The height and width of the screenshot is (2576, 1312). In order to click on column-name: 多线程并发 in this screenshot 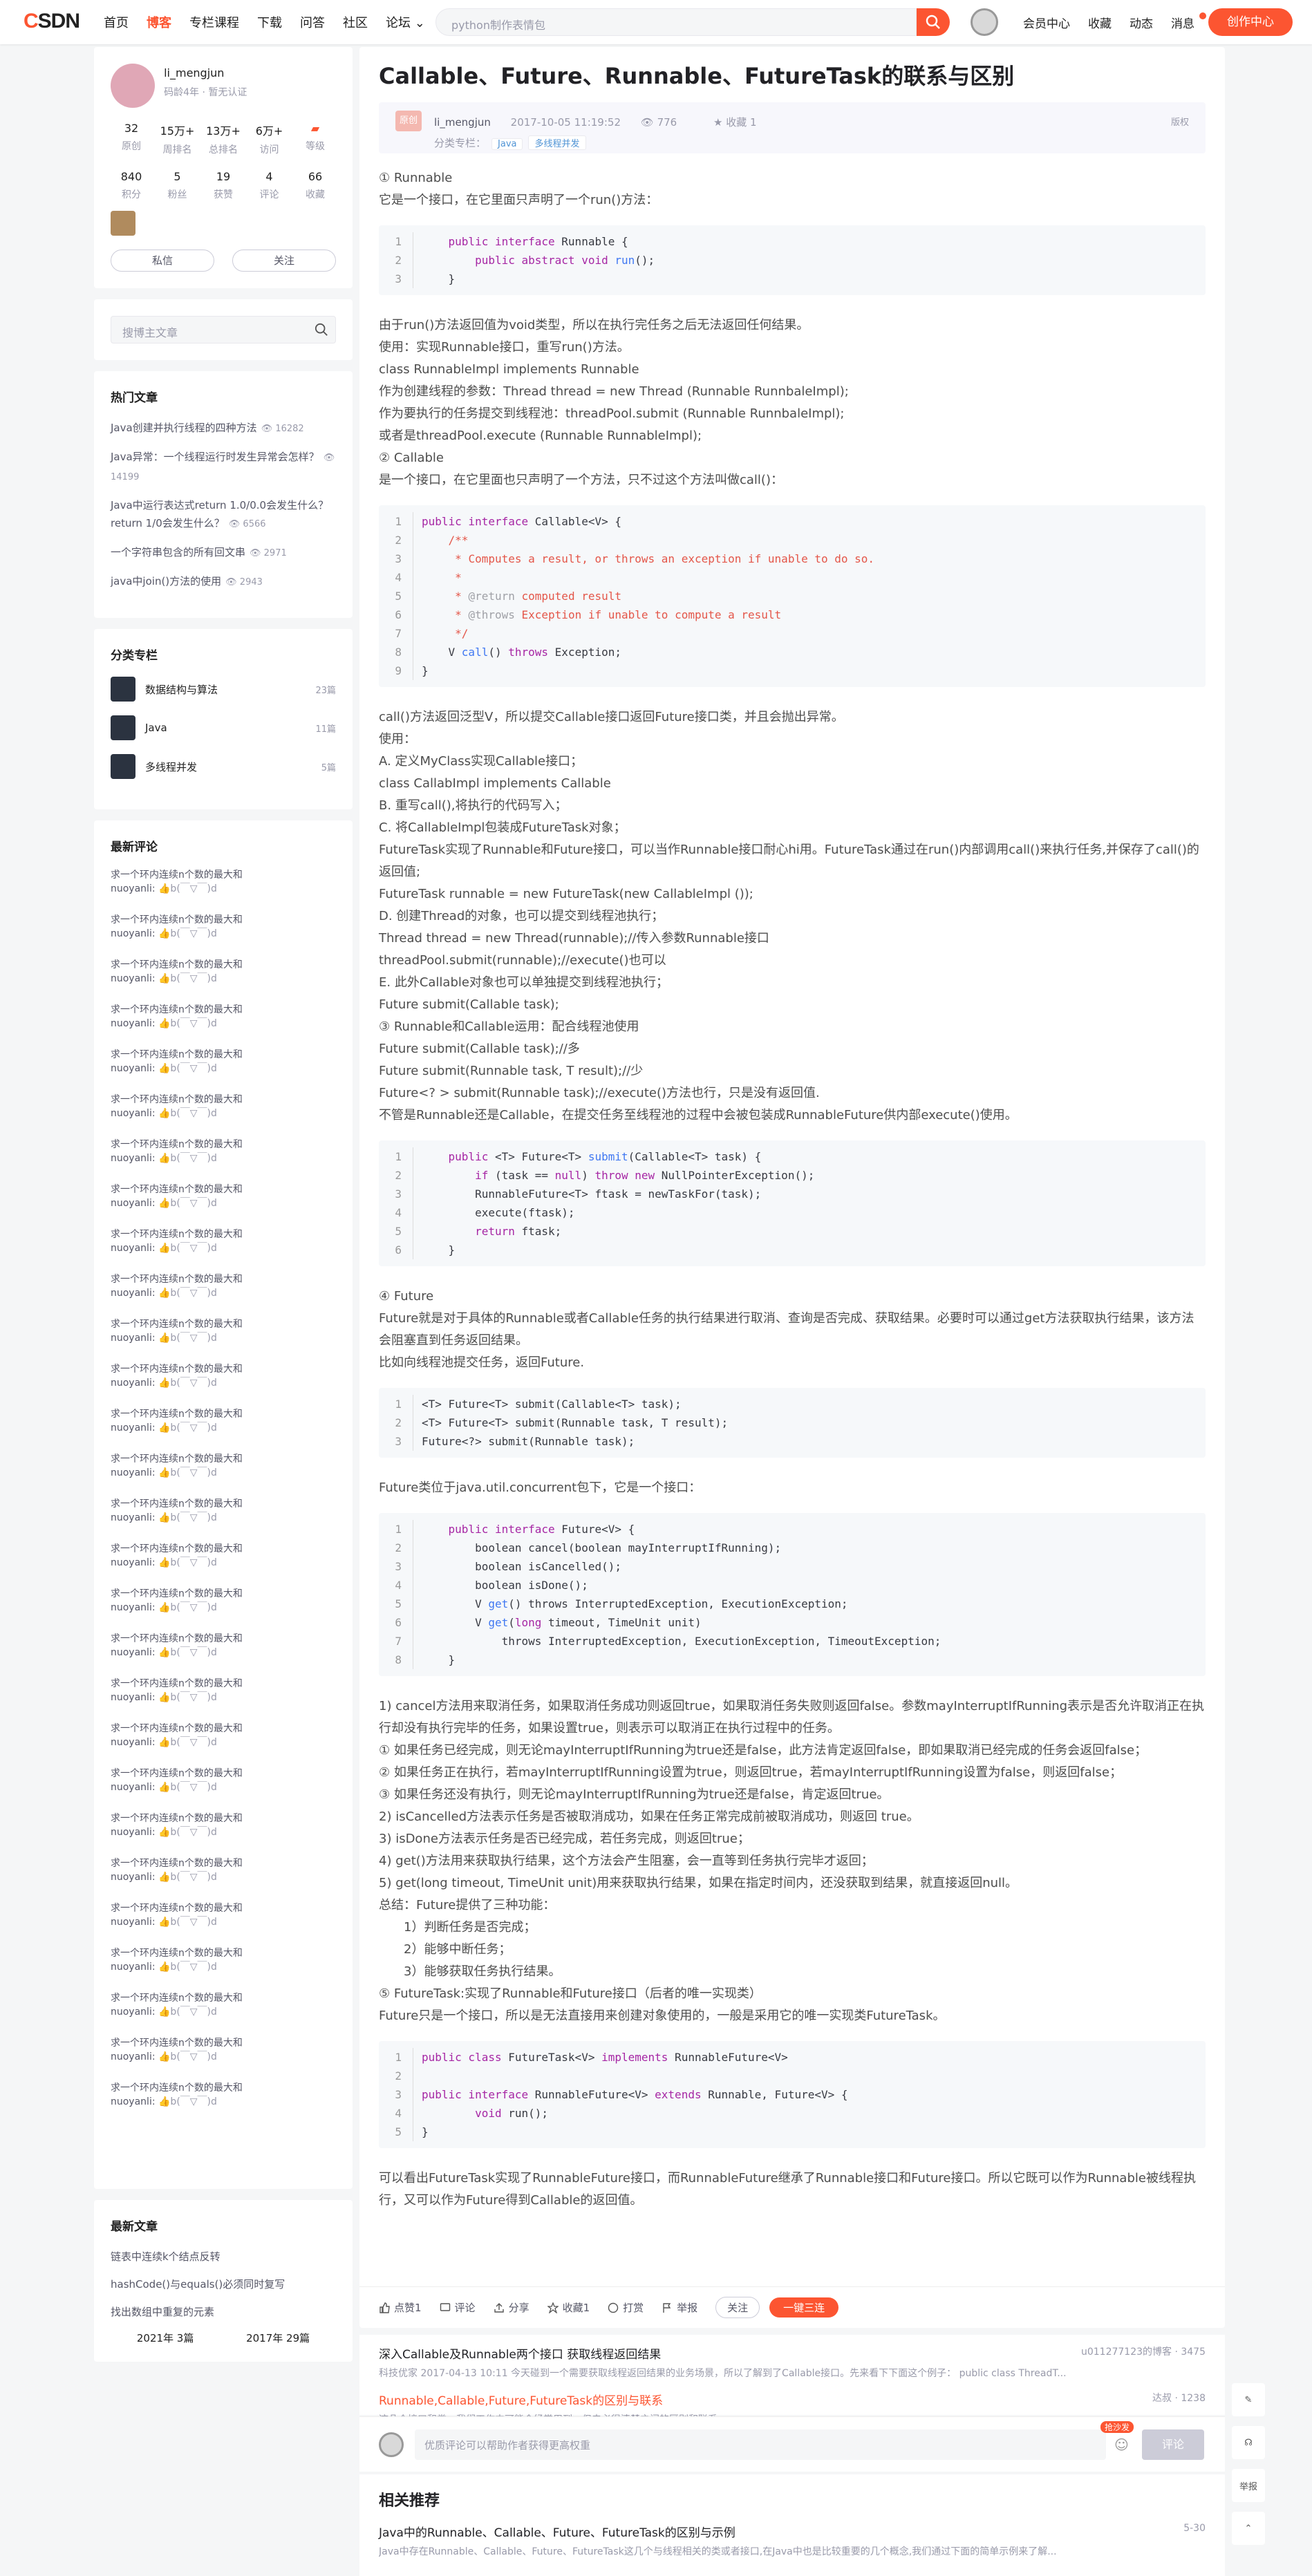, I will do `click(171, 767)`.